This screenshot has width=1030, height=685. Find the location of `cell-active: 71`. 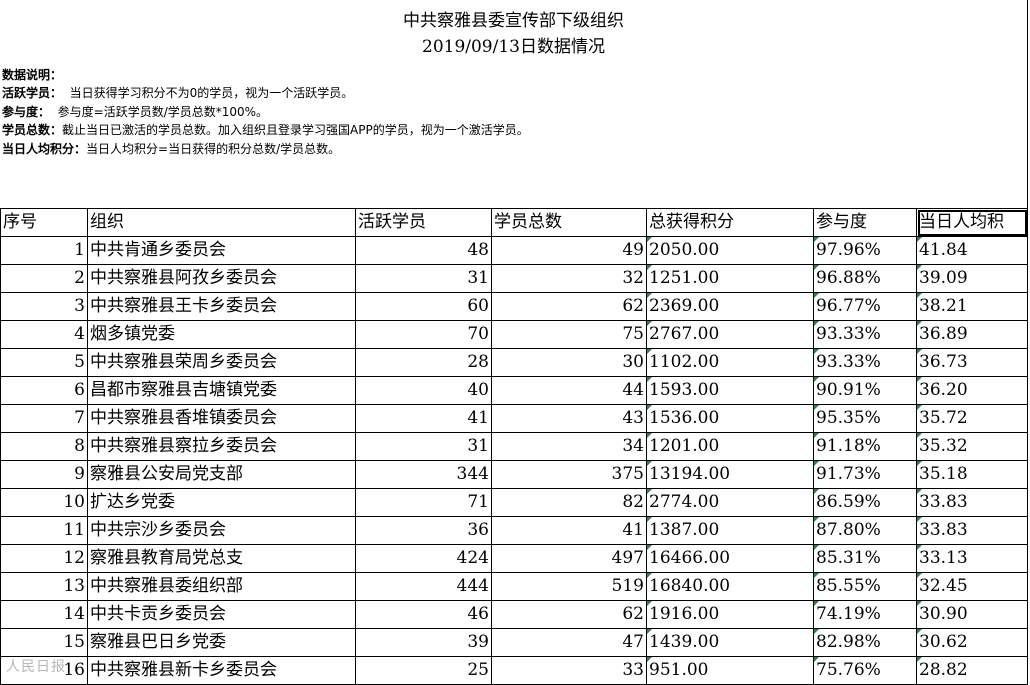

cell-active: 71 is located at coordinates (423, 502).